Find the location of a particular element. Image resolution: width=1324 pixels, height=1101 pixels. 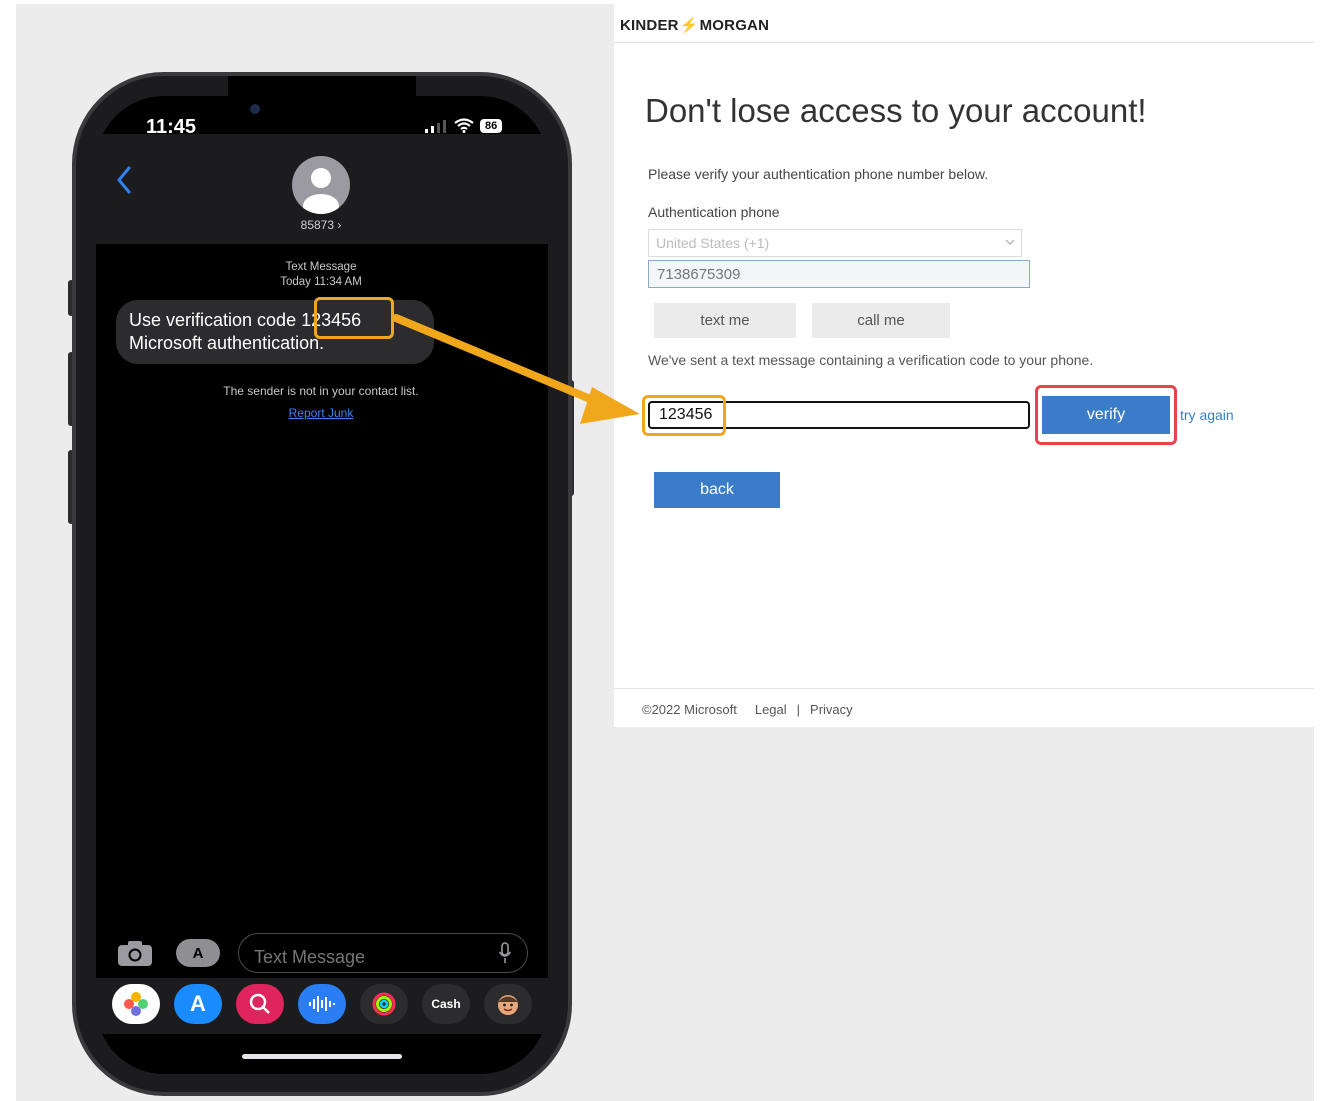

footer-divider is located at coordinates (964, 688).